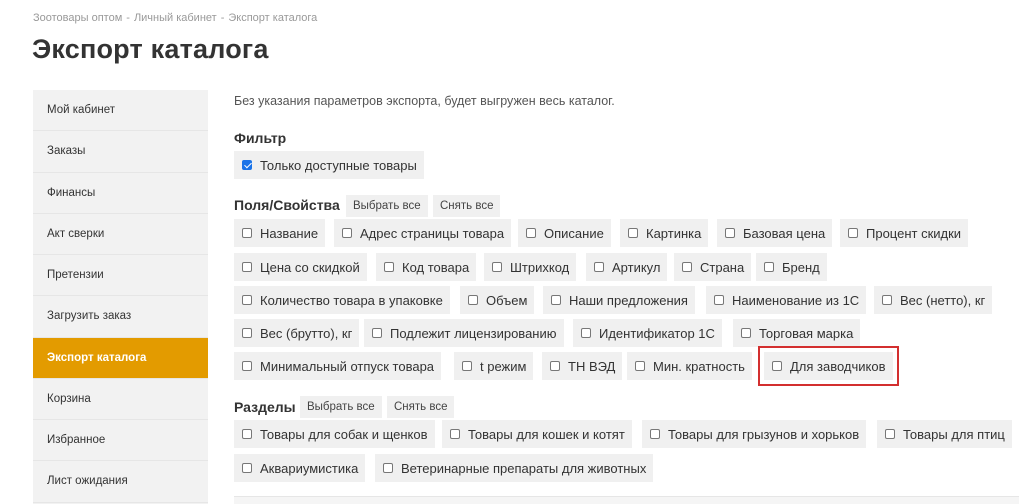 Image resolution: width=1024 pixels, height=504 pixels. What do you see at coordinates (341, 407) in the screenshot?
I see `sections-select-all-button: Выбрать все` at bounding box center [341, 407].